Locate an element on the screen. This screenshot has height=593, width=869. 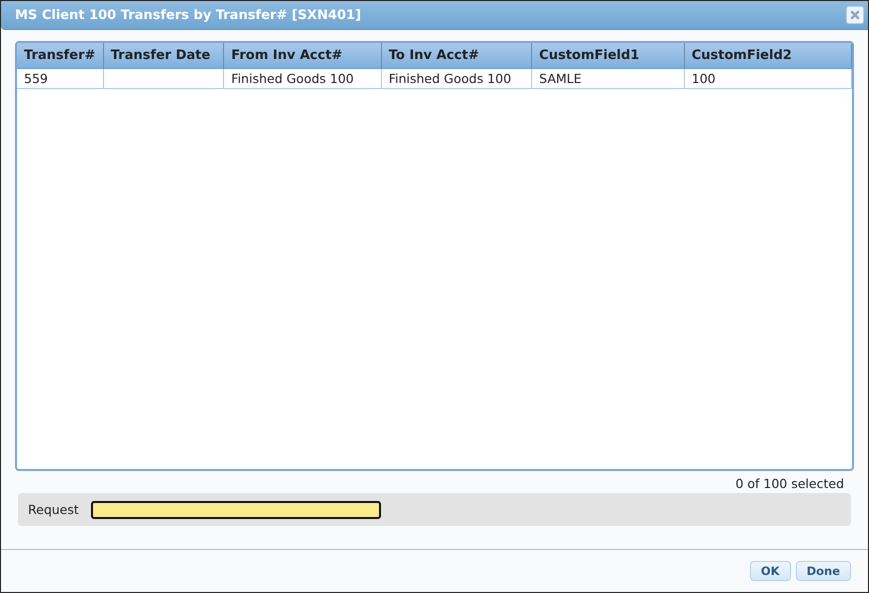
close-icon is located at coordinates (855, 15).